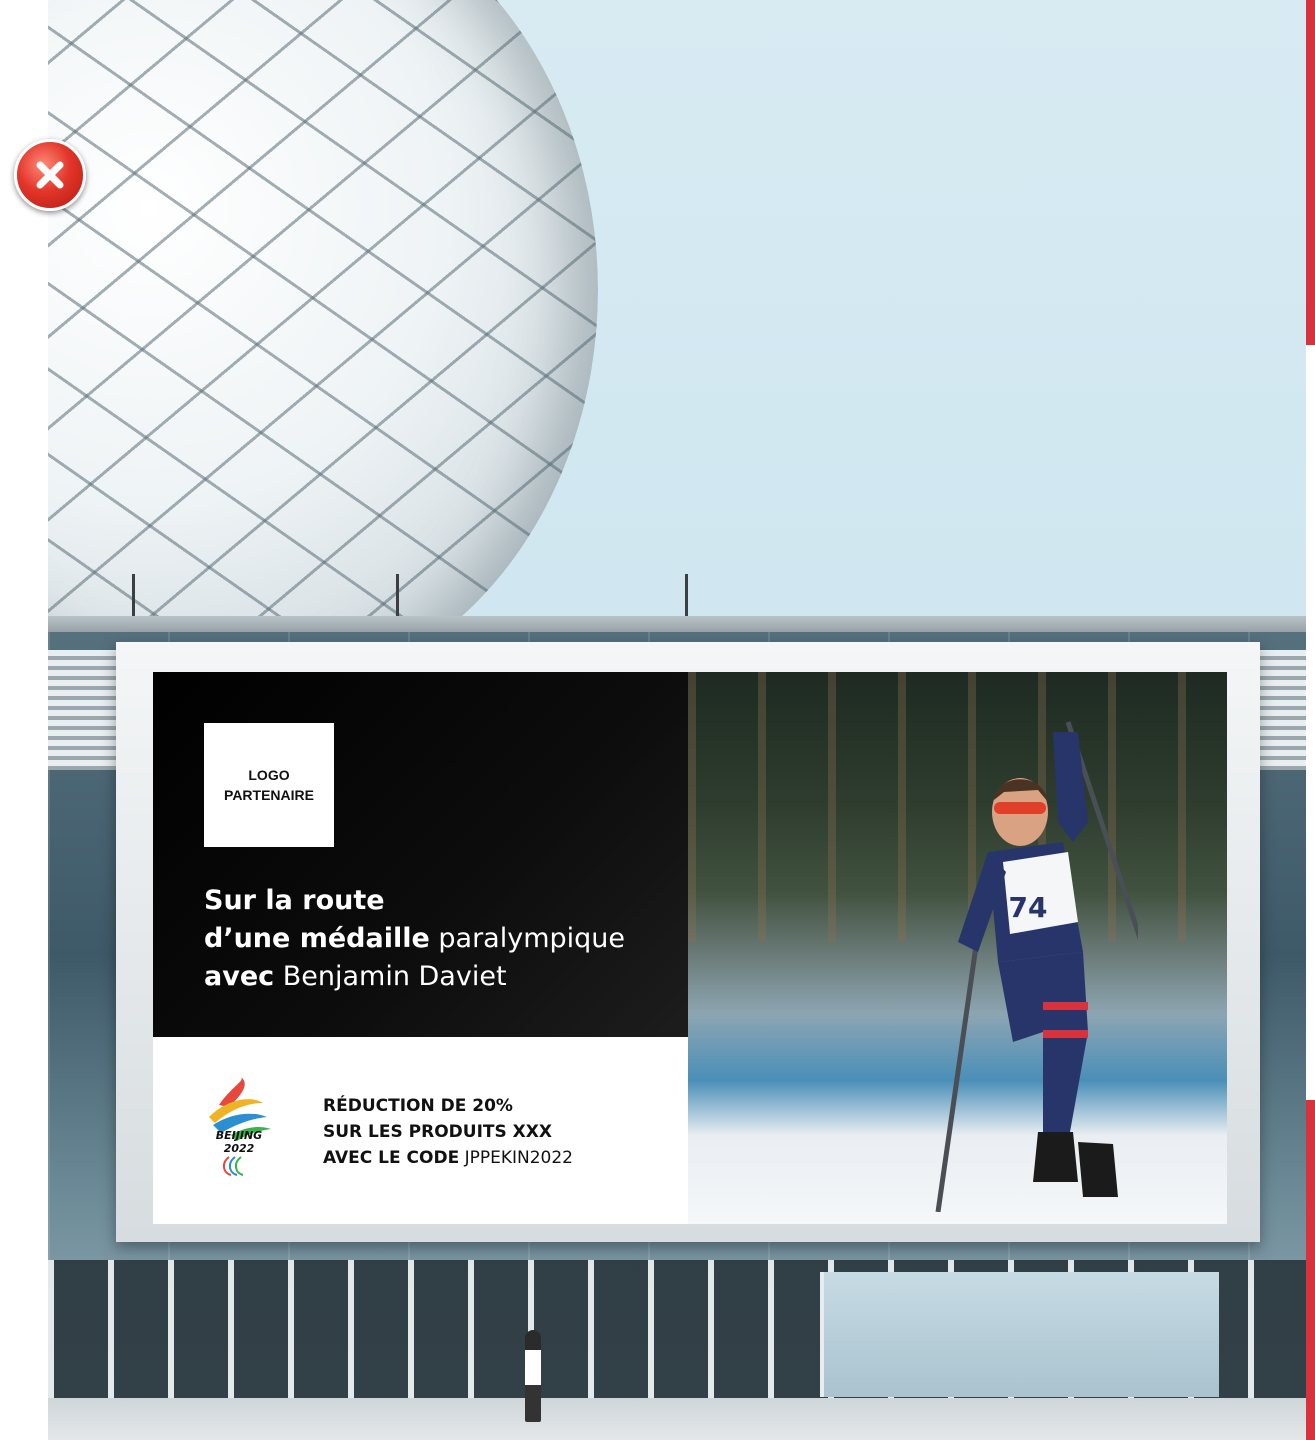 Image resolution: width=1315 pixels, height=1440 pixels. What do you see at coordinates (1036, 966) in the screenshot?
I see `skier-illustration: 74` at bounding box center [1036, 966].